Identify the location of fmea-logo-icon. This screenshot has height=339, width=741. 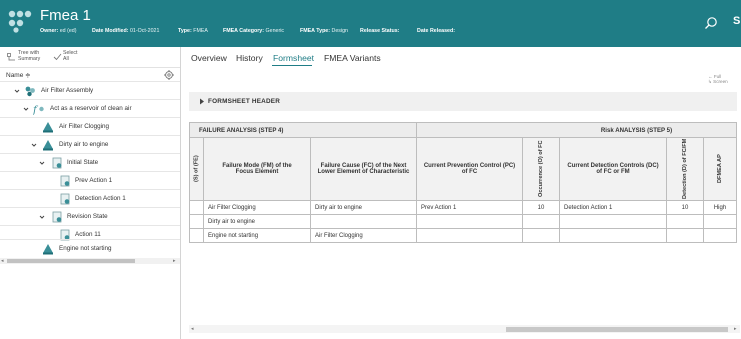
(20, 21).